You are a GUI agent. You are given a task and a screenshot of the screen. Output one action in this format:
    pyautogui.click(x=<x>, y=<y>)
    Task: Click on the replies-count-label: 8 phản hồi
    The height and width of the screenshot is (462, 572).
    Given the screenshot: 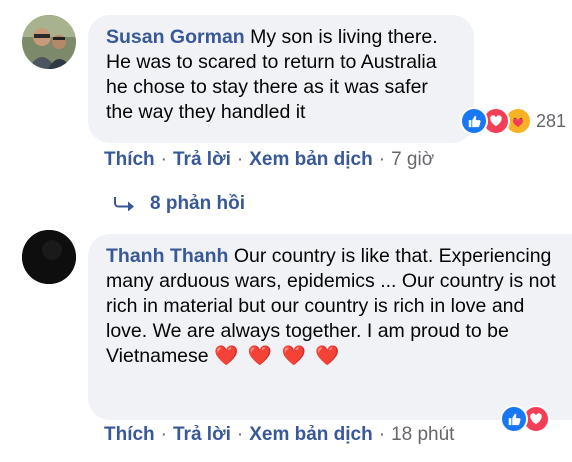 What is the action you would take?
    pyautogui.click(x=197, y=203)
    